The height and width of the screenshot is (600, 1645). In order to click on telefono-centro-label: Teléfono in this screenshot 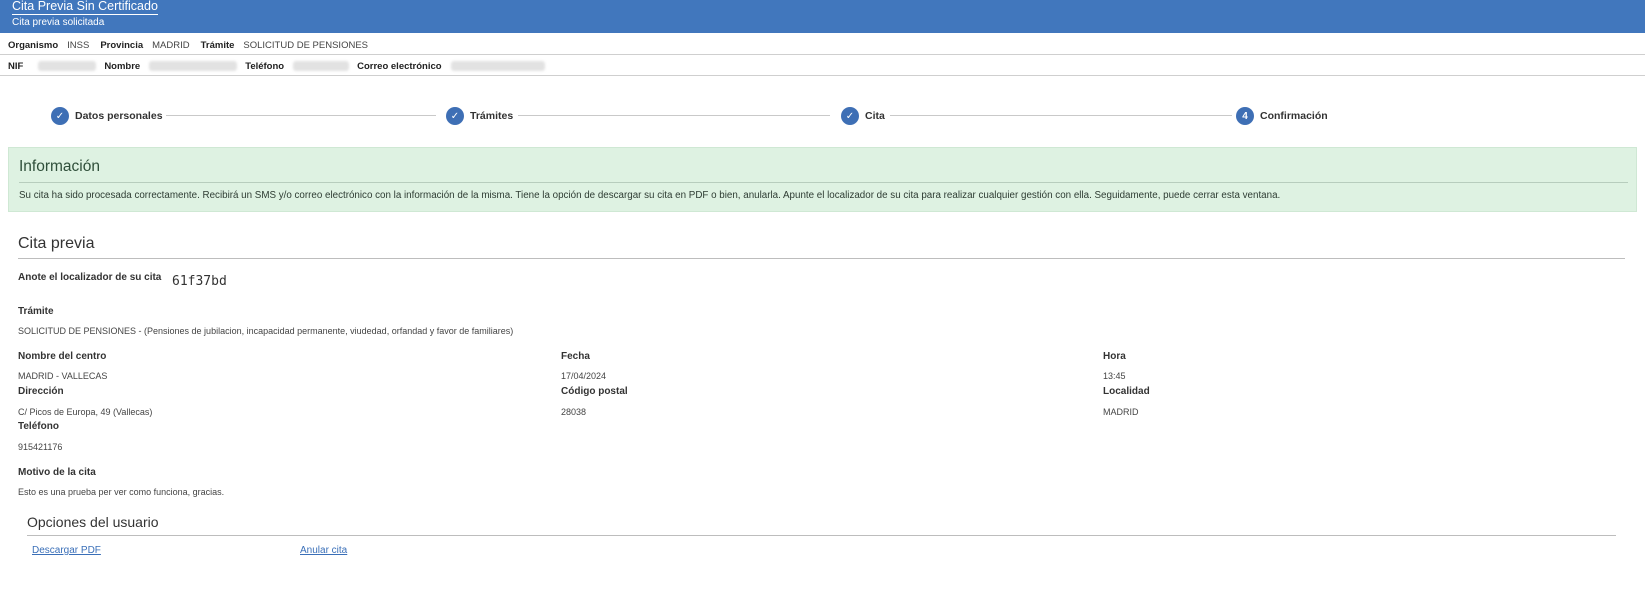, I will do `click(38, 426)`.